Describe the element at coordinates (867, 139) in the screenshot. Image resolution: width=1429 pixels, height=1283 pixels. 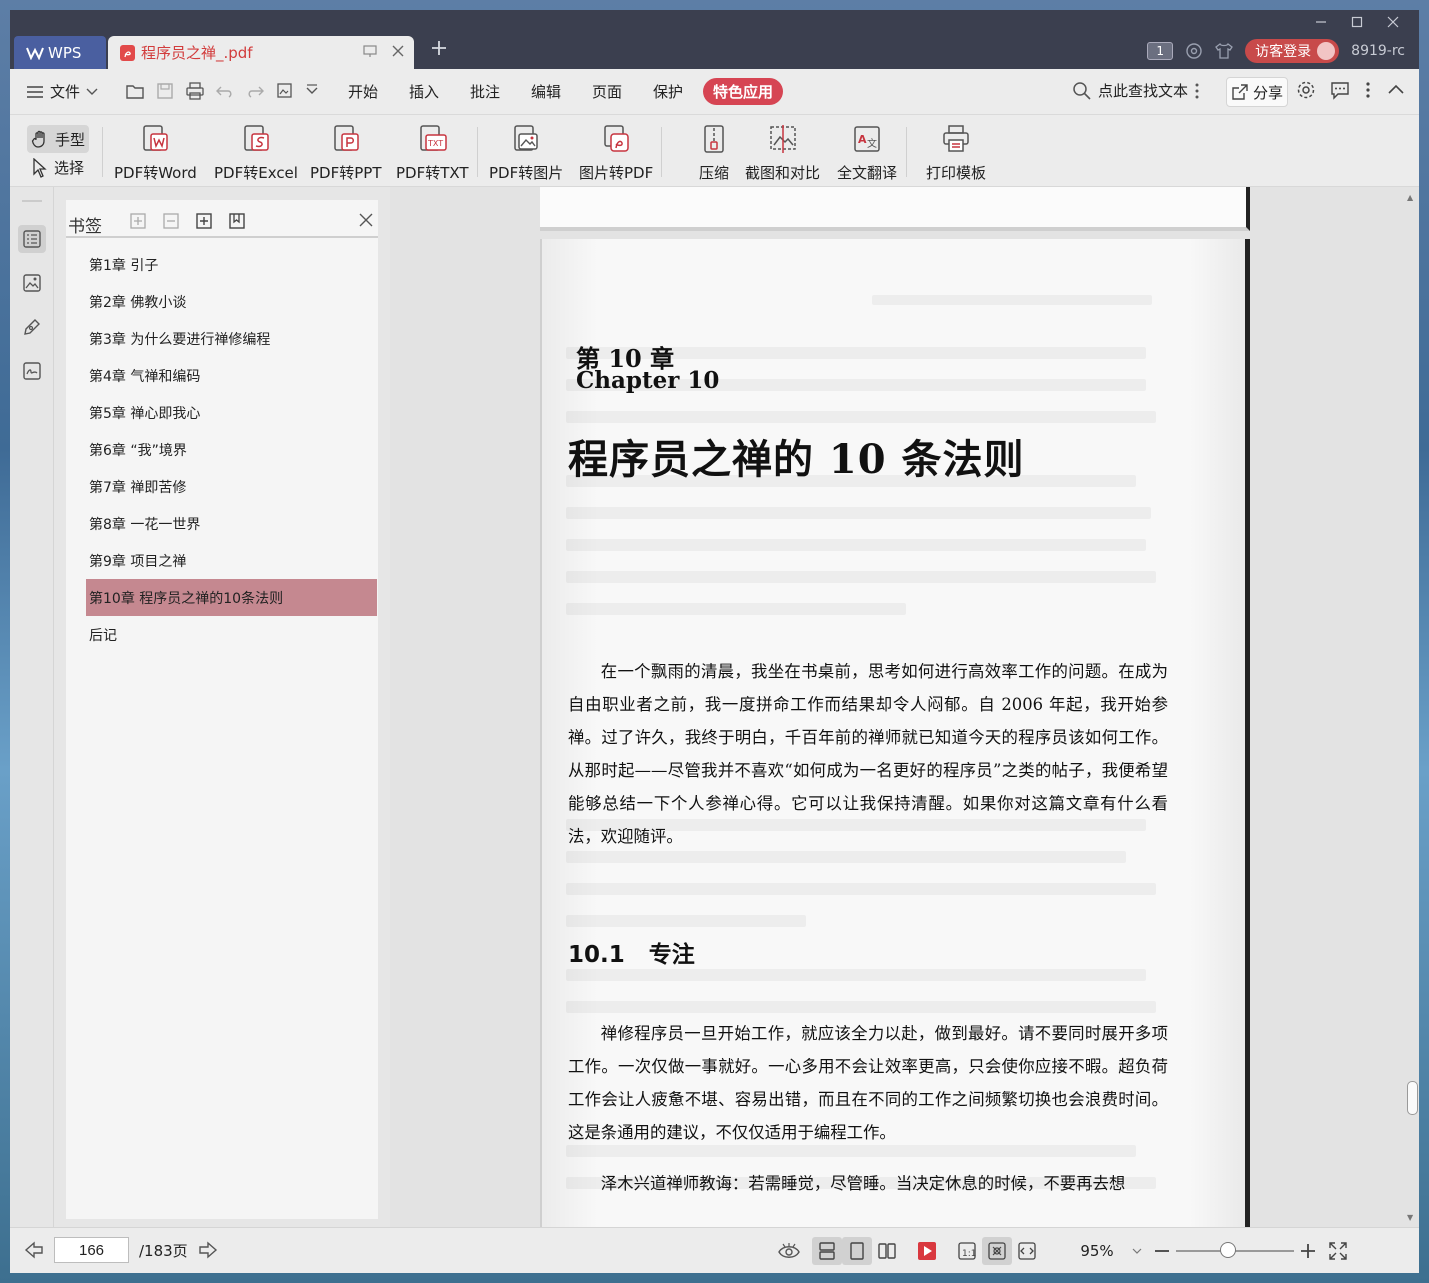
I see `translate-icon: A文` at that location.